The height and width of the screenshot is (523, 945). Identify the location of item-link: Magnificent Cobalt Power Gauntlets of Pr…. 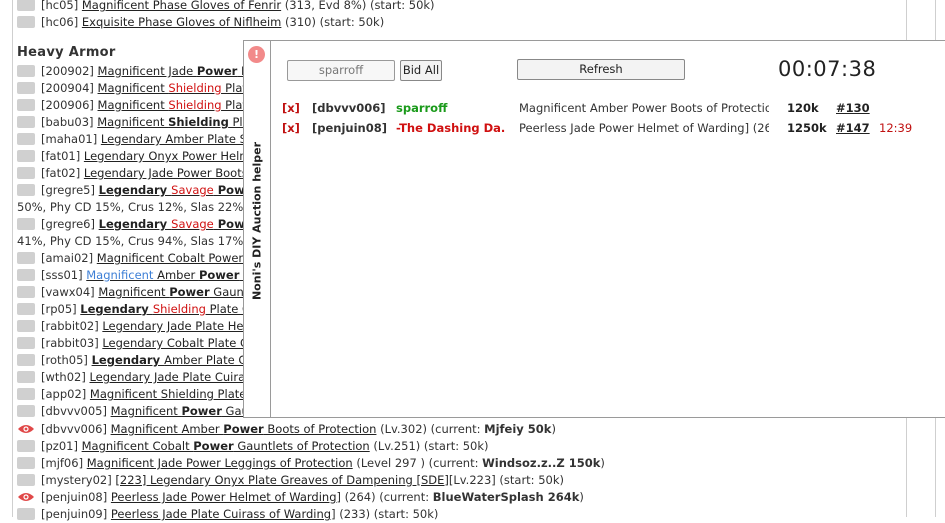
(226, 446).